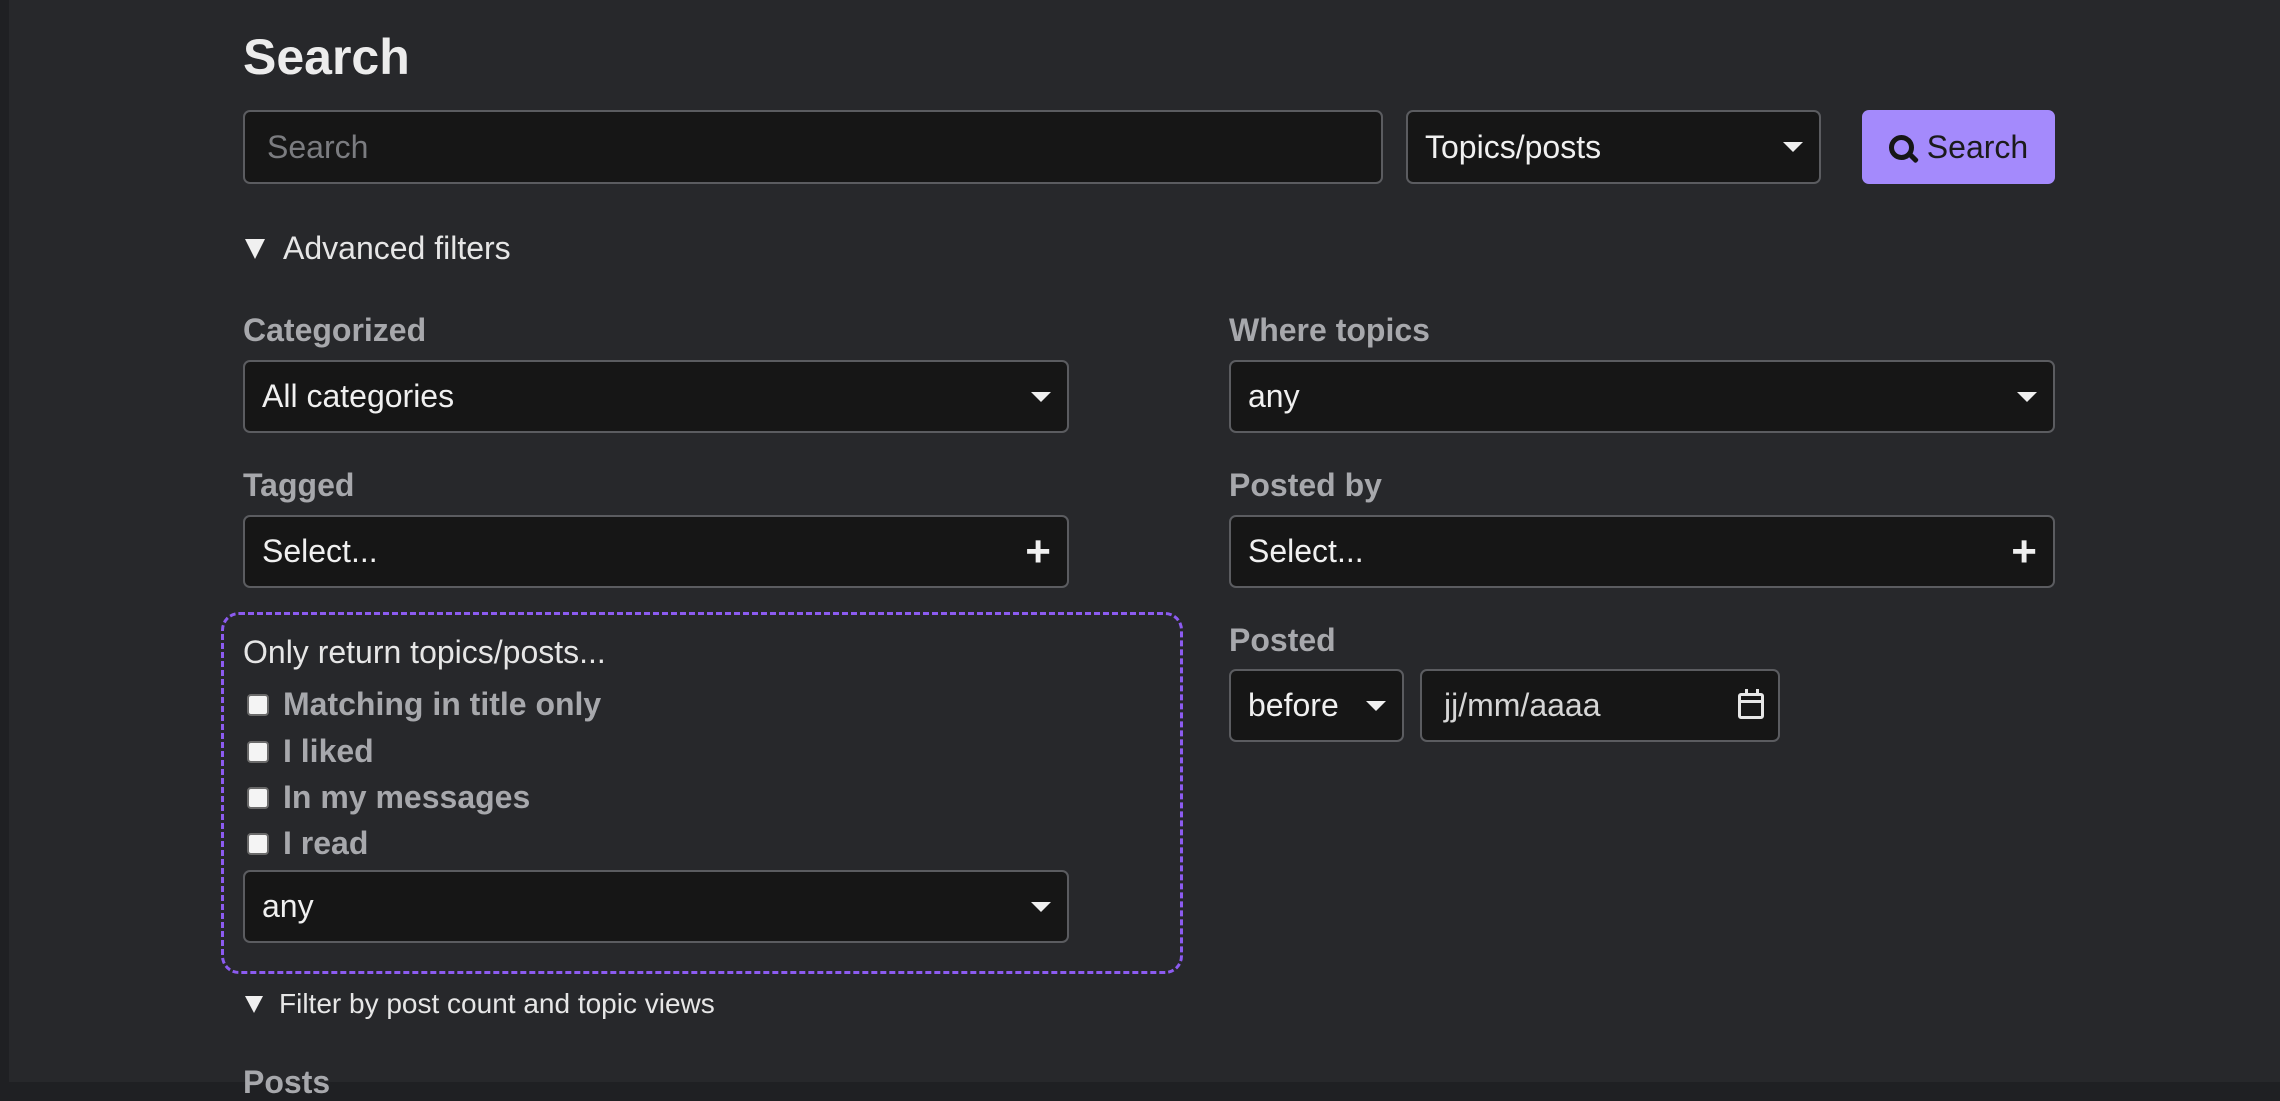  What do you see at coordinates (1642, 396) in the screenshot?
I see `where-topics-select: any` at bounding box center [1642, 396].